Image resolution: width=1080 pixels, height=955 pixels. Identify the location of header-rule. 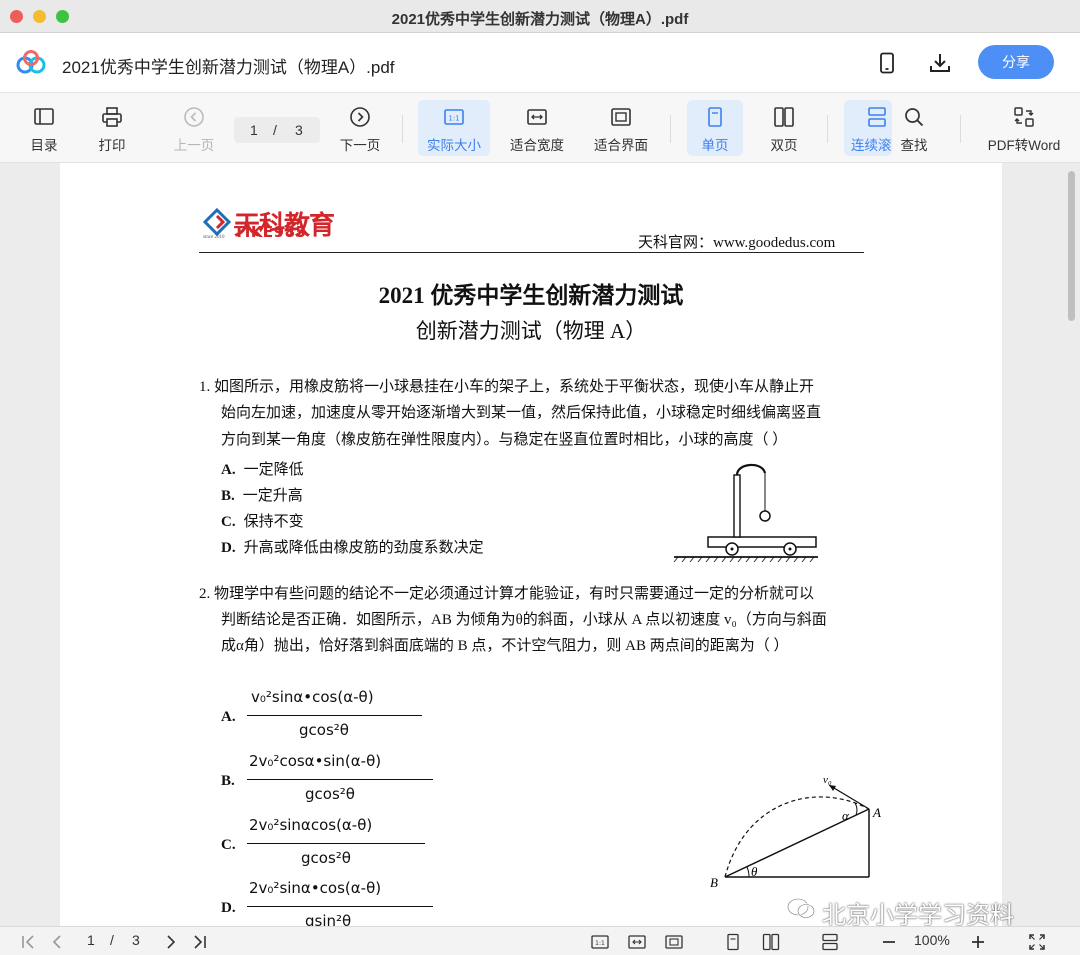
(531, 252).